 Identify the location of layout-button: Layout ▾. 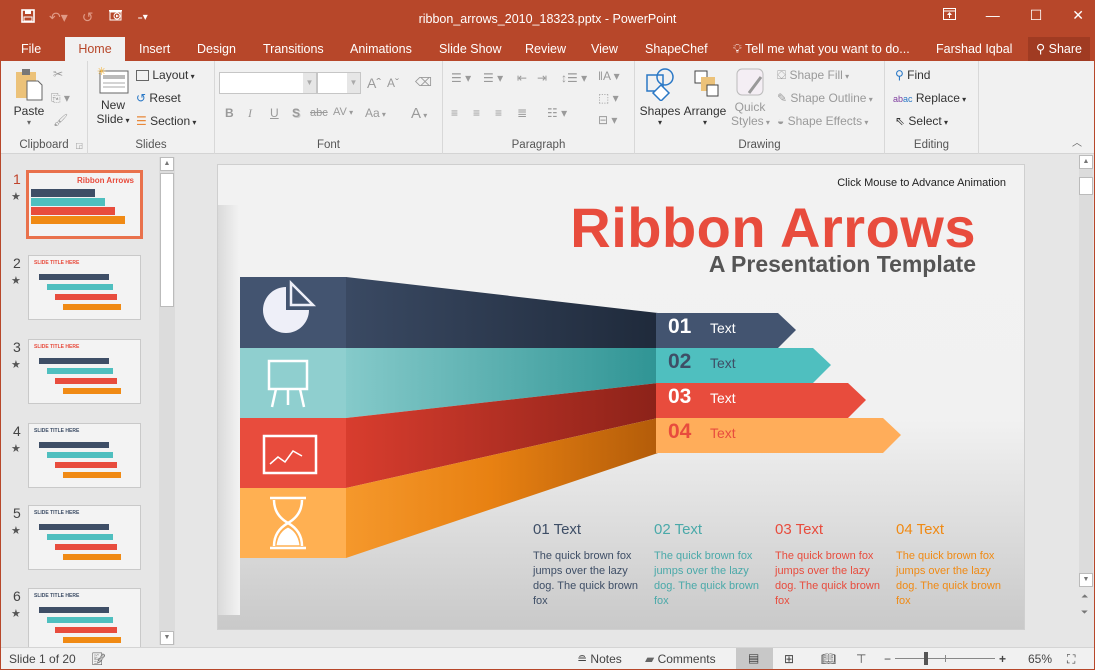
(165, 75).